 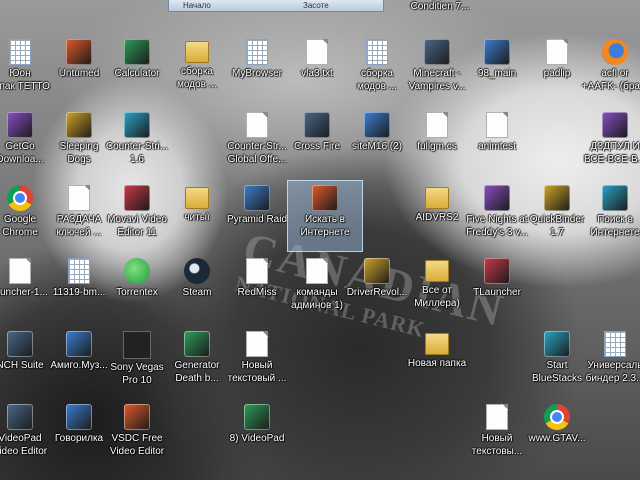 What do you see at coordinates (276, 6) in the screenshot?
I see `partial-window-edge: Начало Засоте` at bounding box center [276, 6].